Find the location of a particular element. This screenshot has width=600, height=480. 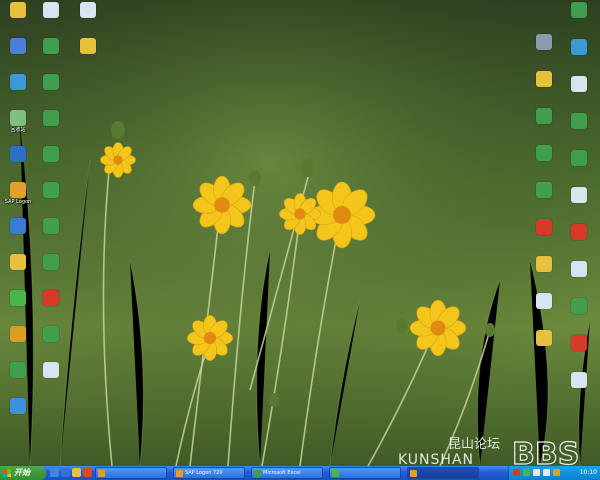

start-label: 开始 is located at coordinates (22, 472).